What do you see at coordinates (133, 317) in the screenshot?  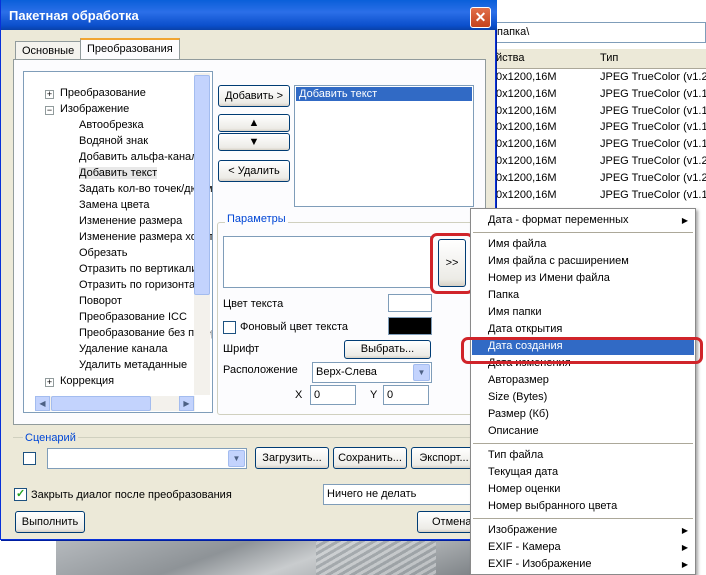 I see `tree-item: Преобразование ICC` at bounding box center [133, 317].